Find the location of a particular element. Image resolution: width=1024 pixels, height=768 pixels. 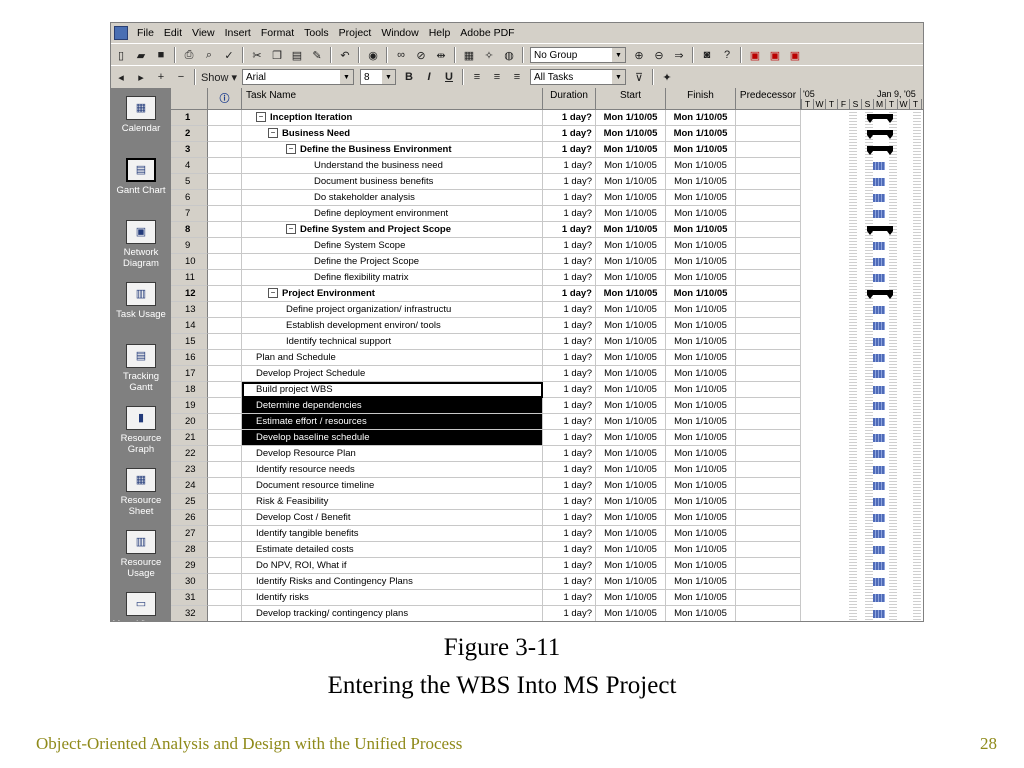

task-name-cell: Define System Scope is located at coordinates (392, 246).